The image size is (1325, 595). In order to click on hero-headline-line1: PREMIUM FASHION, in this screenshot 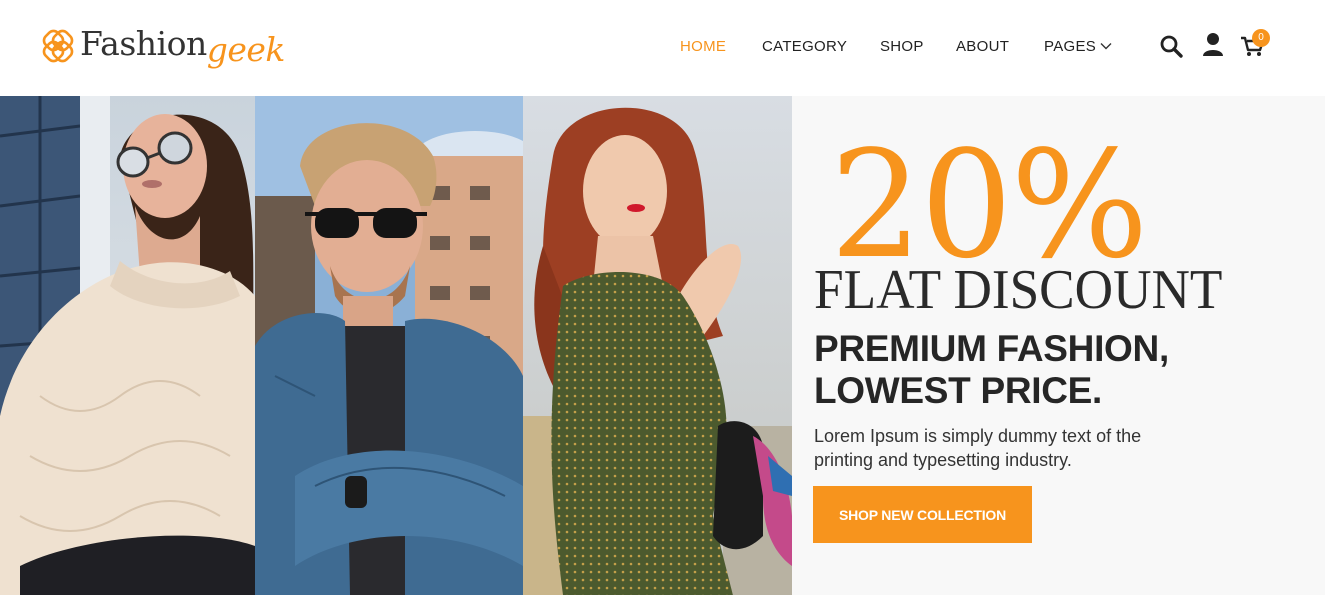, I will do `click(991, 348)`.